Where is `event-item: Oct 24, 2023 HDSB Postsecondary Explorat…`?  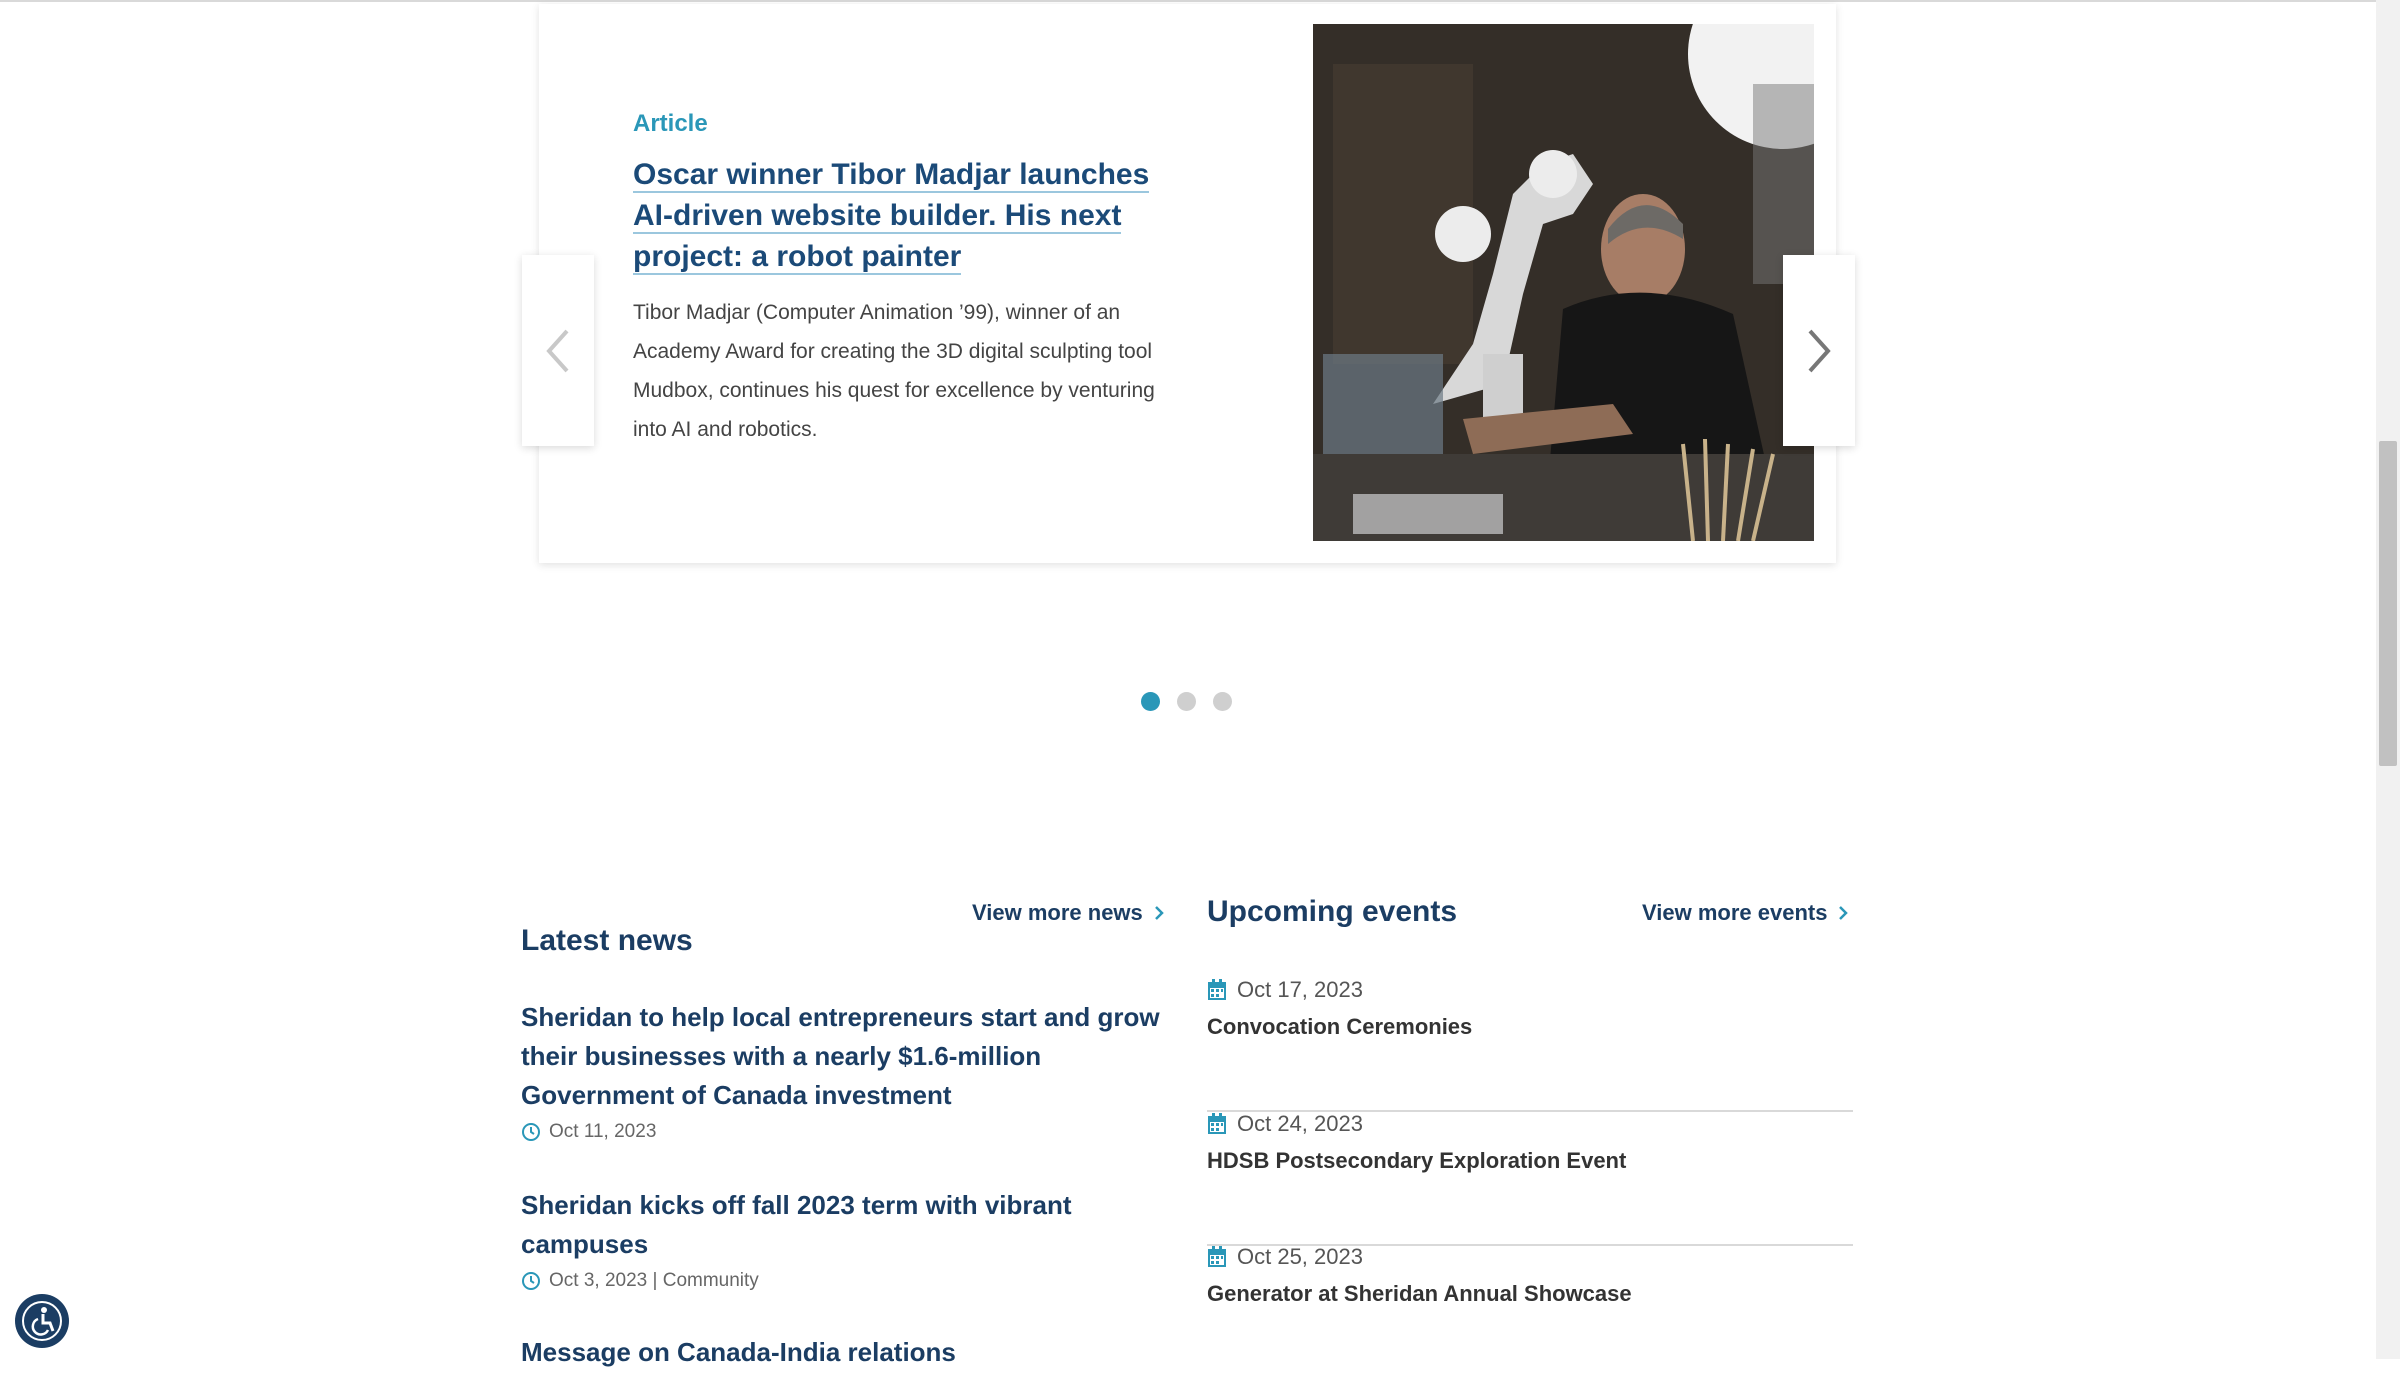
event-item: Oct 24, 2023 HDSB Postsecondary Explorat… is located at coordinates (1530, 1178).